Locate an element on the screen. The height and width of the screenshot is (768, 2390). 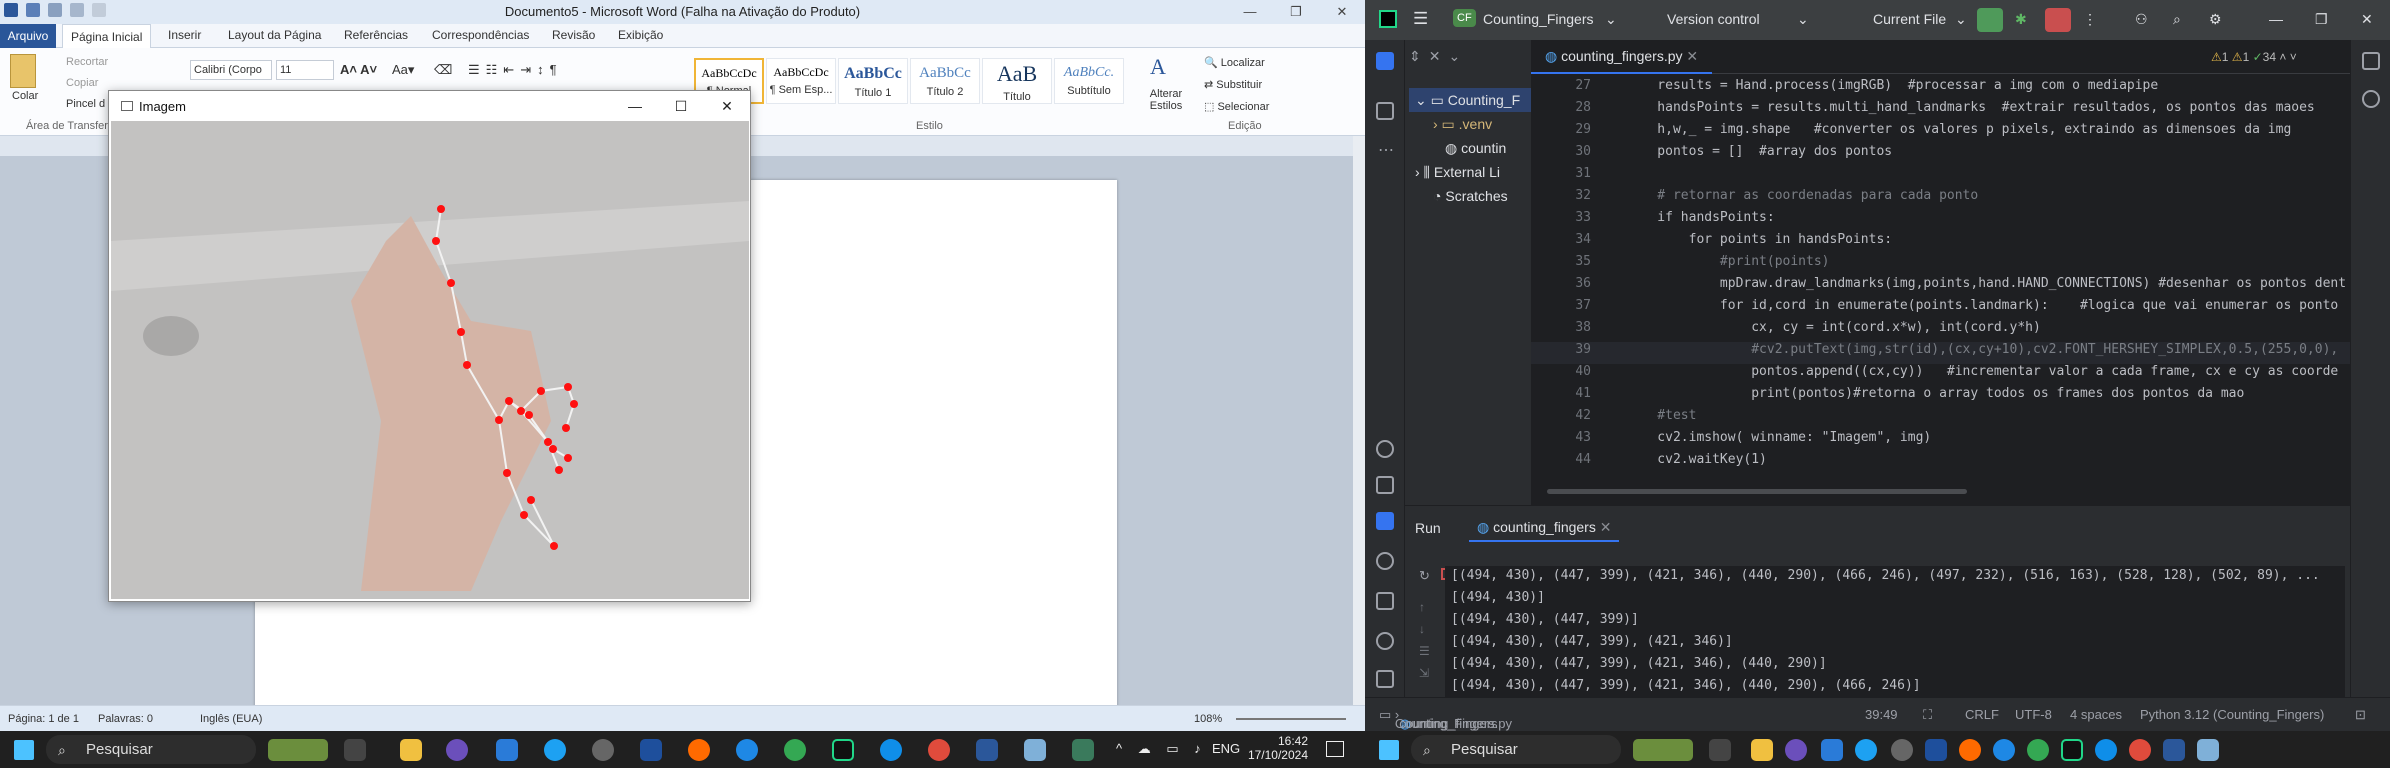
notification-icon is located at coordinates (1335, 749).